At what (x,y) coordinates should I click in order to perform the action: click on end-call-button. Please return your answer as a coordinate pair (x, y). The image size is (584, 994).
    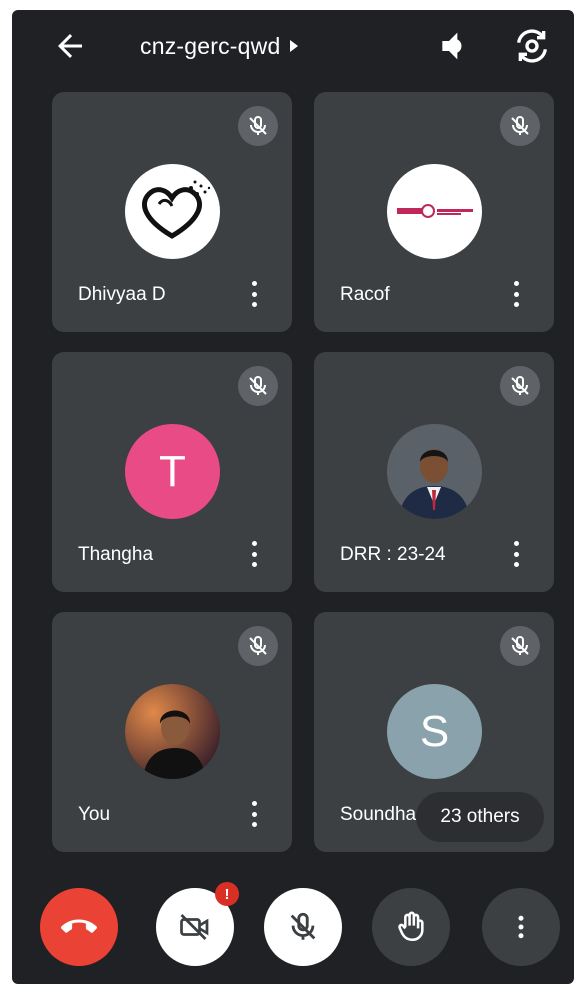
    Looking at the image, I should click on (79, 927).